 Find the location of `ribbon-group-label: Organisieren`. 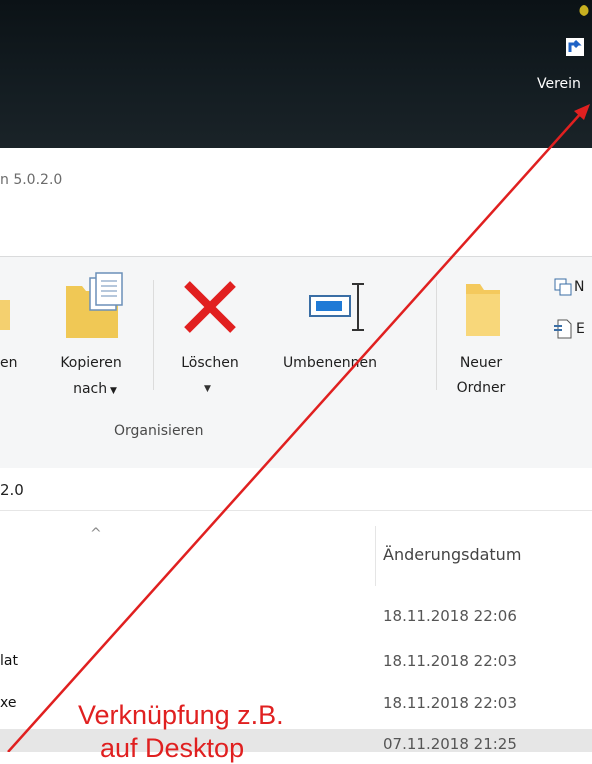

ribbon-group-label: Organisieren is located at coordinates (159, 431).